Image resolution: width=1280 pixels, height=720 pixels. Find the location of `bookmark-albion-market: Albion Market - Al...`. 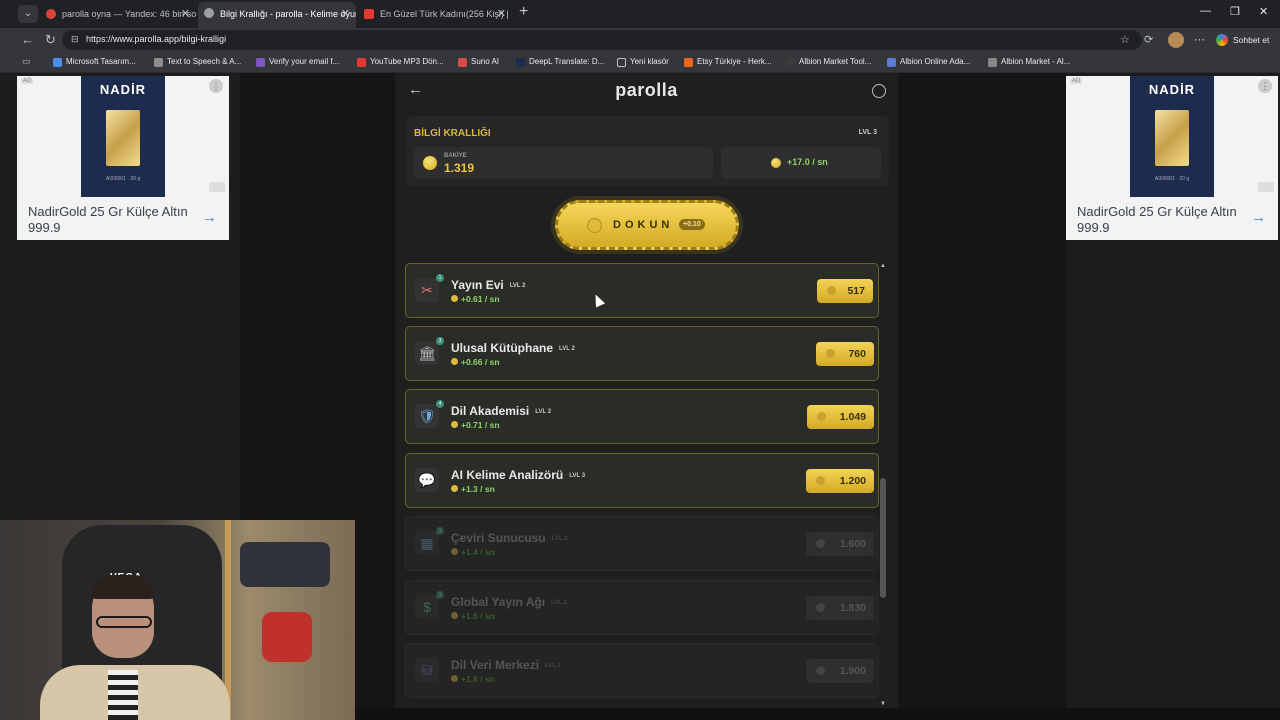

bookmark-albion-market: Albion Market - Al... is located at coordinates (1029, 62).